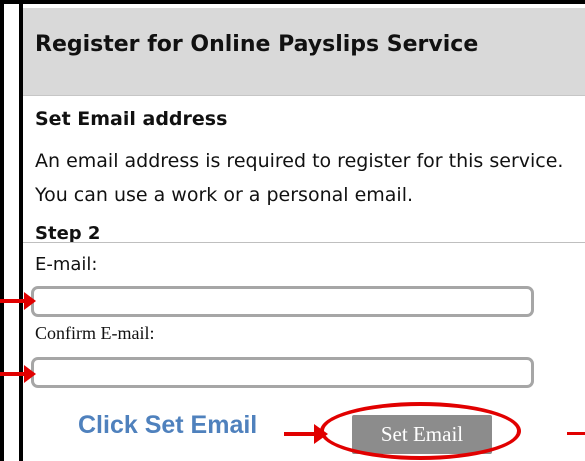 The width and height of the screenshot is (585, 461). I want to click on left-border, so click(2, 230).